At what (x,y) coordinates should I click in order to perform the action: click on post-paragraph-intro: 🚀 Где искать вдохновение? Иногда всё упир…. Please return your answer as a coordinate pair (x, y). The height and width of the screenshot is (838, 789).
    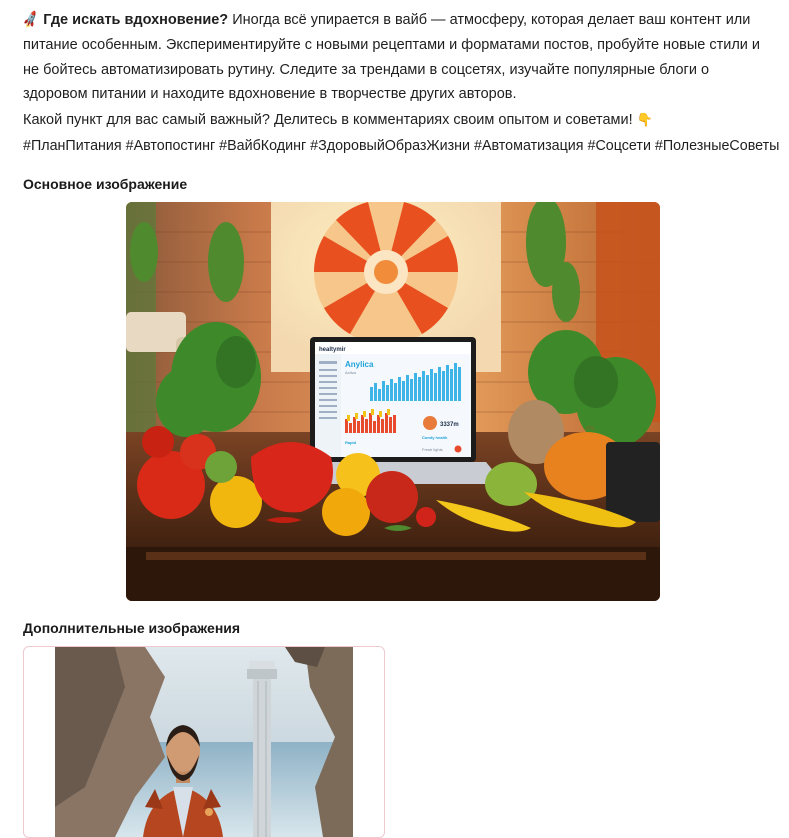
    Looking at the image, I should click on (394, 57).